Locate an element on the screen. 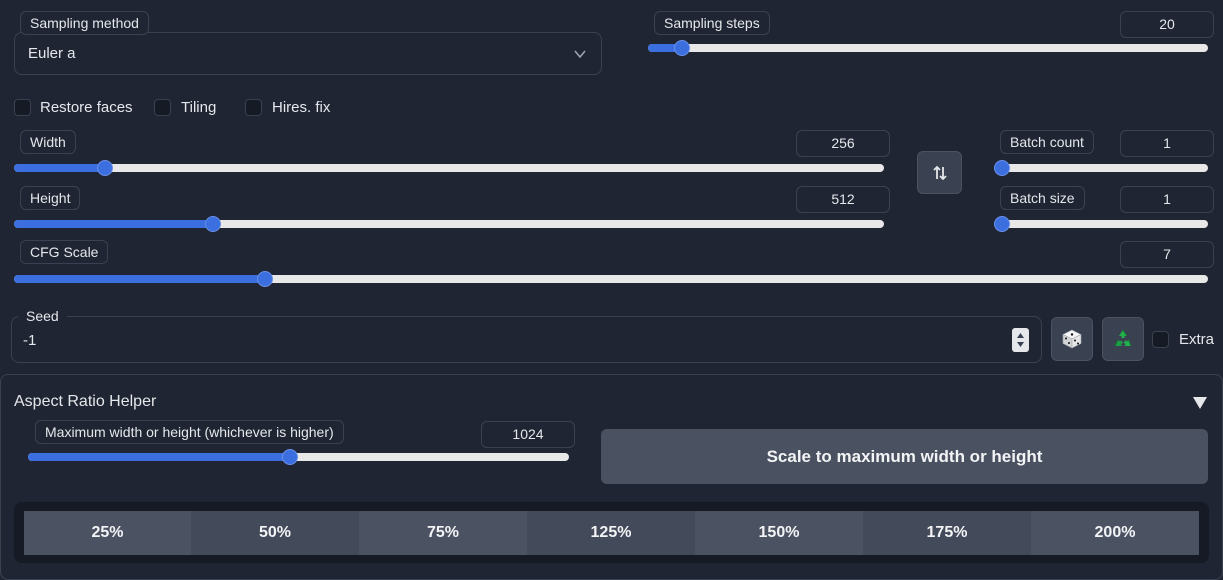  sampling-method-value: Euler a is located at coordinates (52, 53).